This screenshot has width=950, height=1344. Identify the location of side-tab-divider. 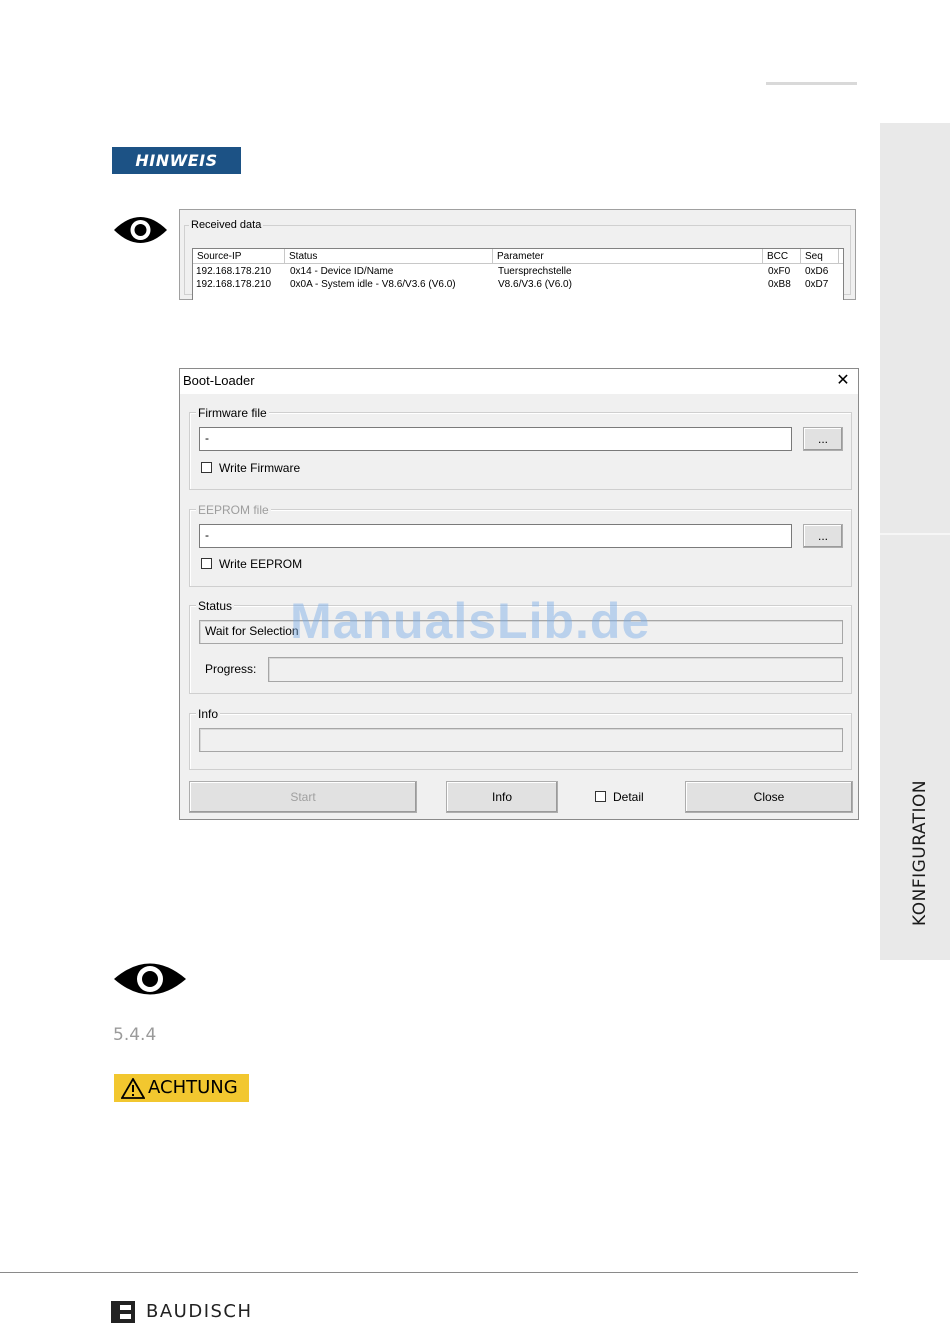
(915, 534).